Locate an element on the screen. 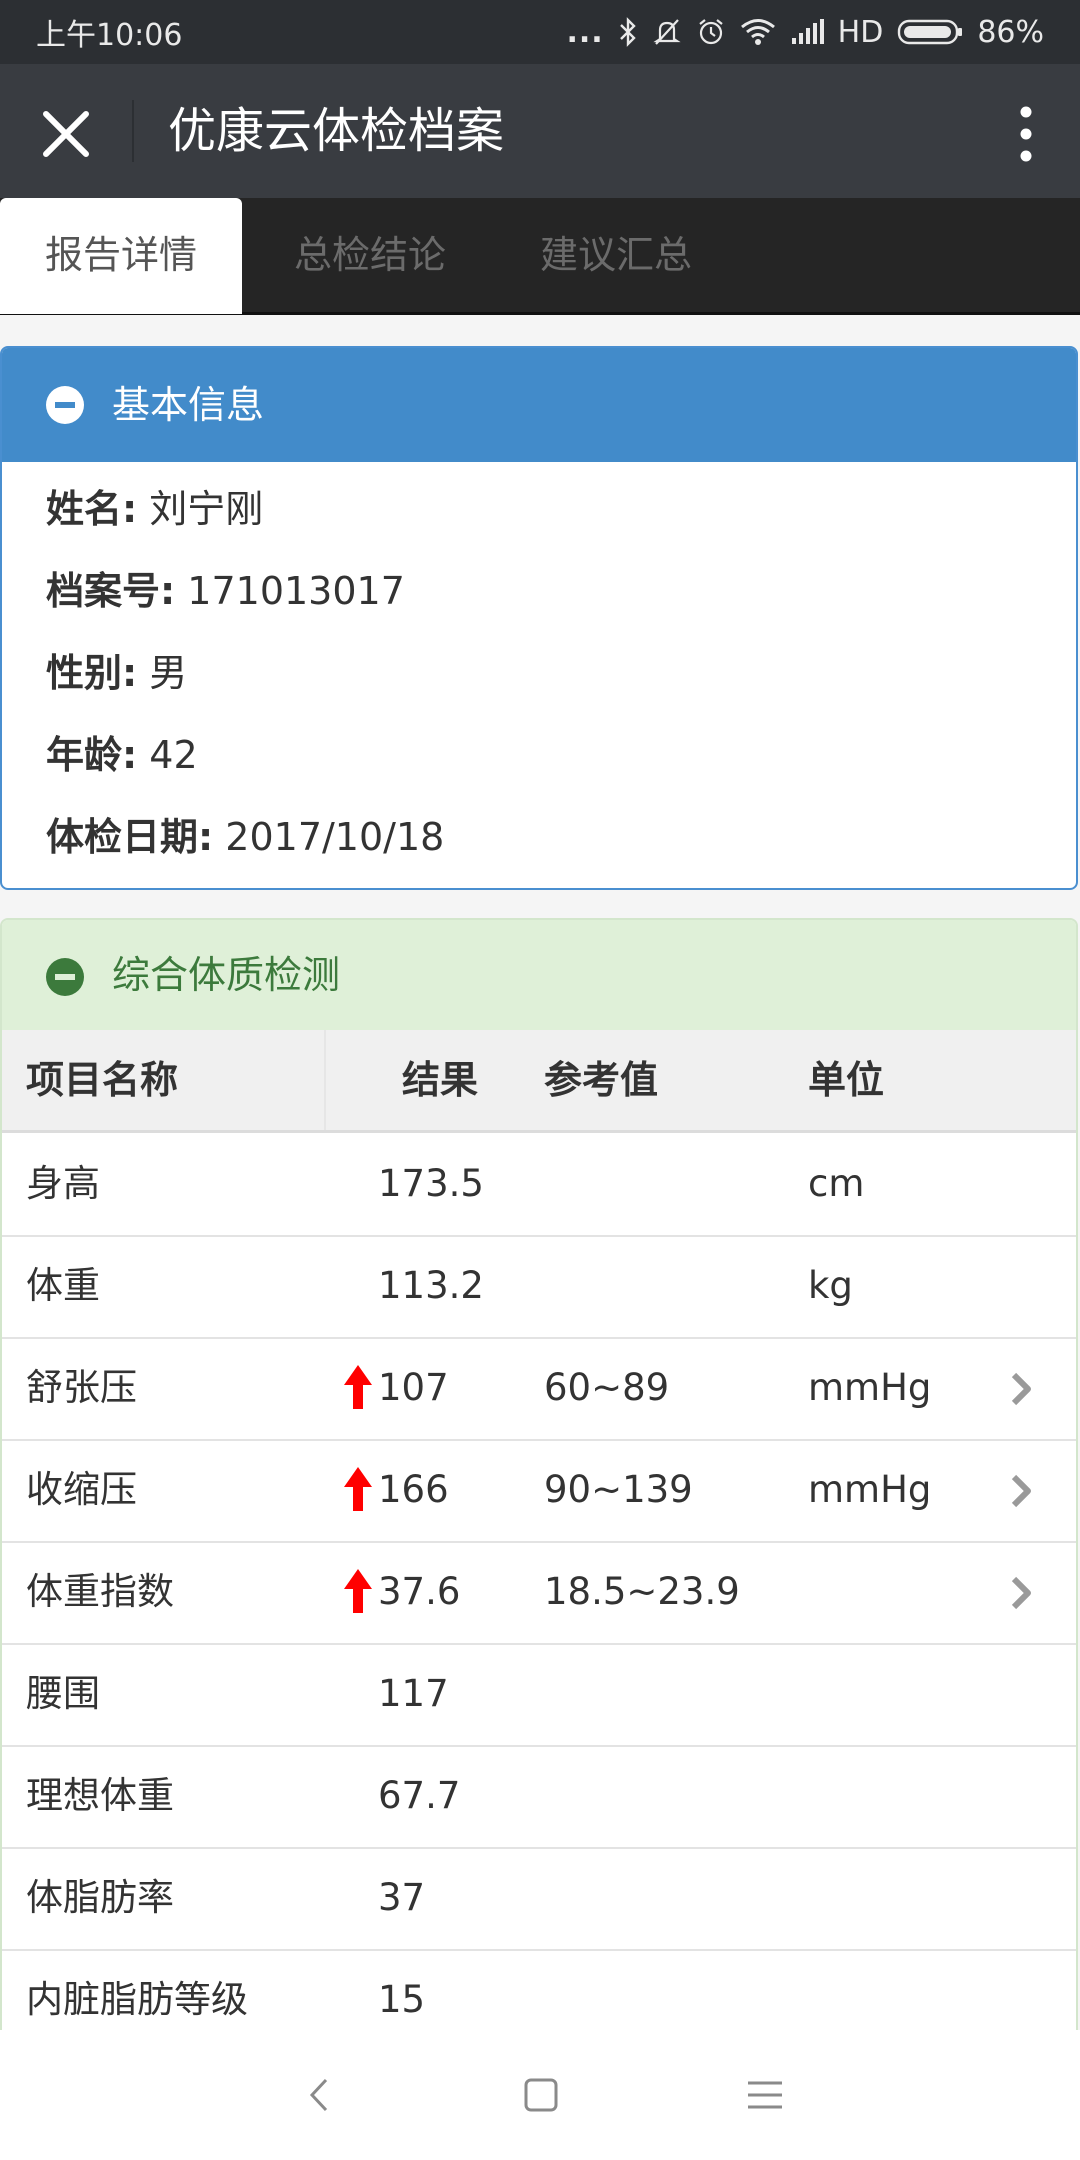  item-unit: kg is located at coordinates (830, 1285).